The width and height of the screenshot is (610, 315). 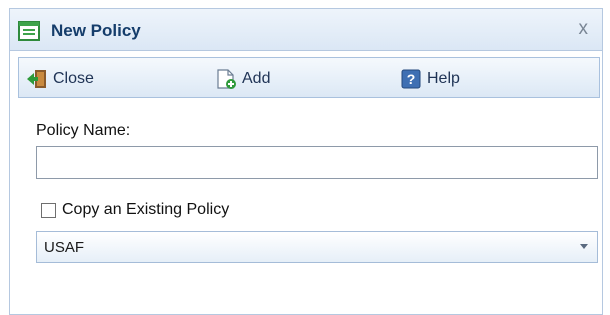 I want to click on policy-name-label: Policy Name:, so click(x=83, y=130).